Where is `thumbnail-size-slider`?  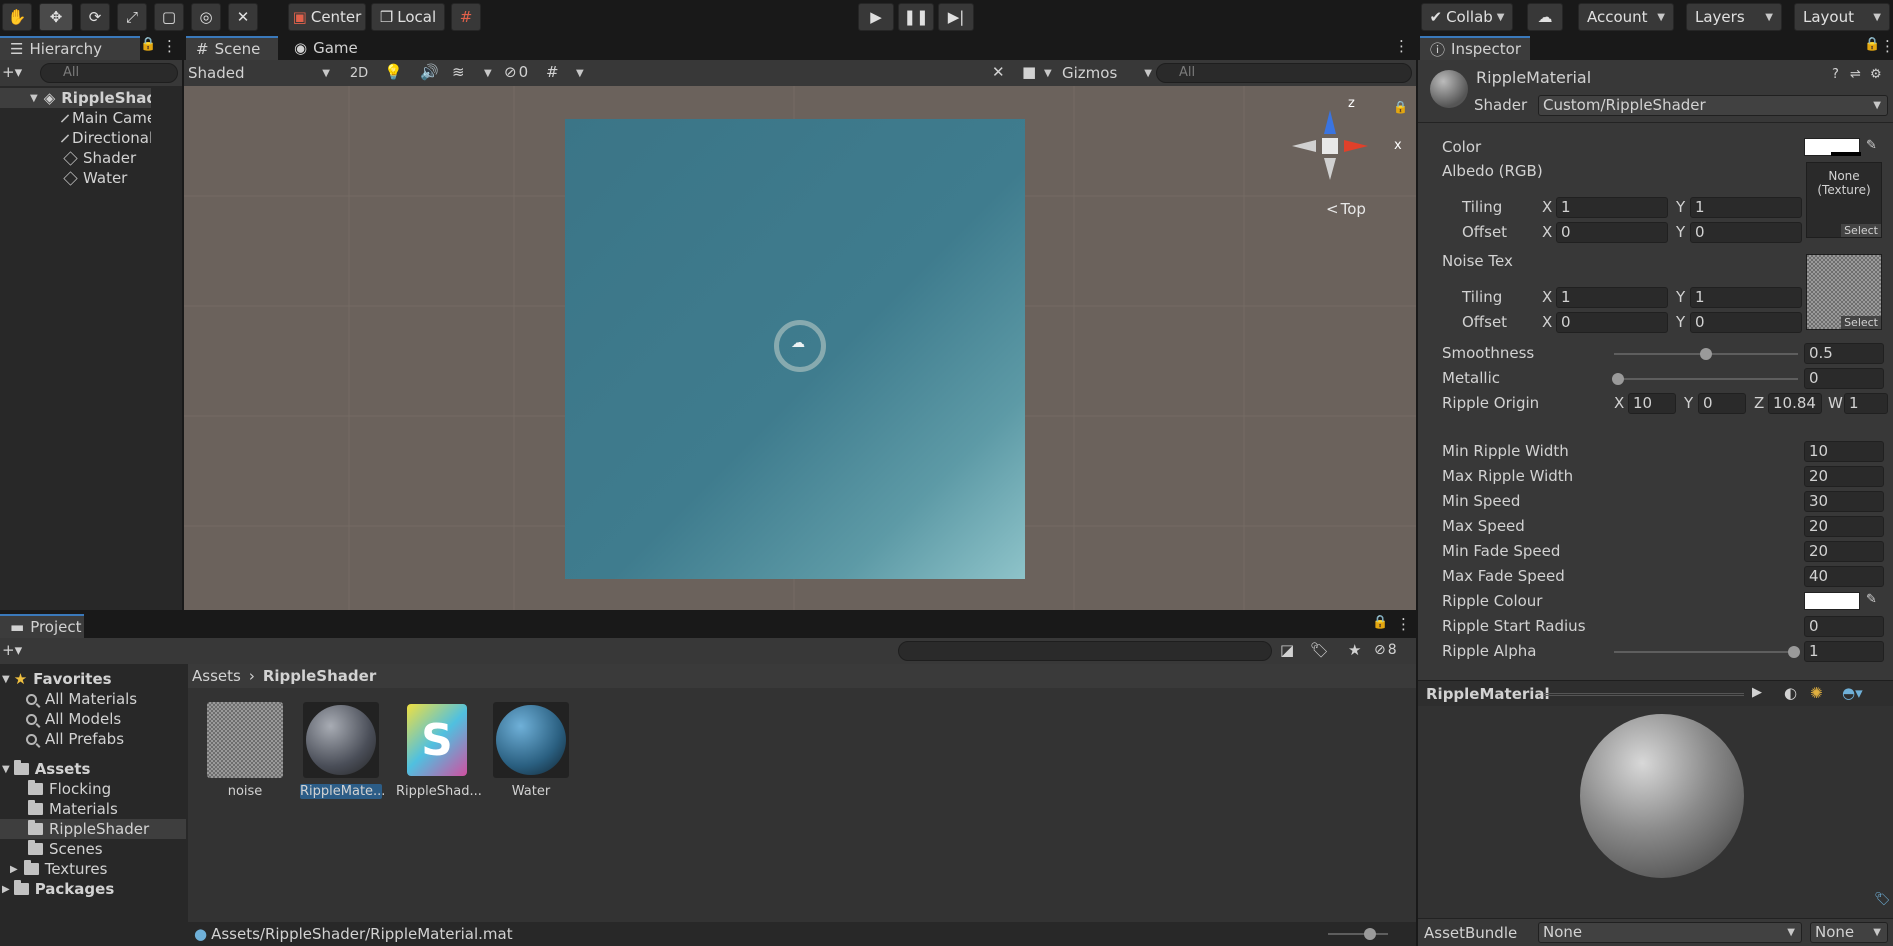
thumbnail-size-slider is located at coordinates (1358, 934).